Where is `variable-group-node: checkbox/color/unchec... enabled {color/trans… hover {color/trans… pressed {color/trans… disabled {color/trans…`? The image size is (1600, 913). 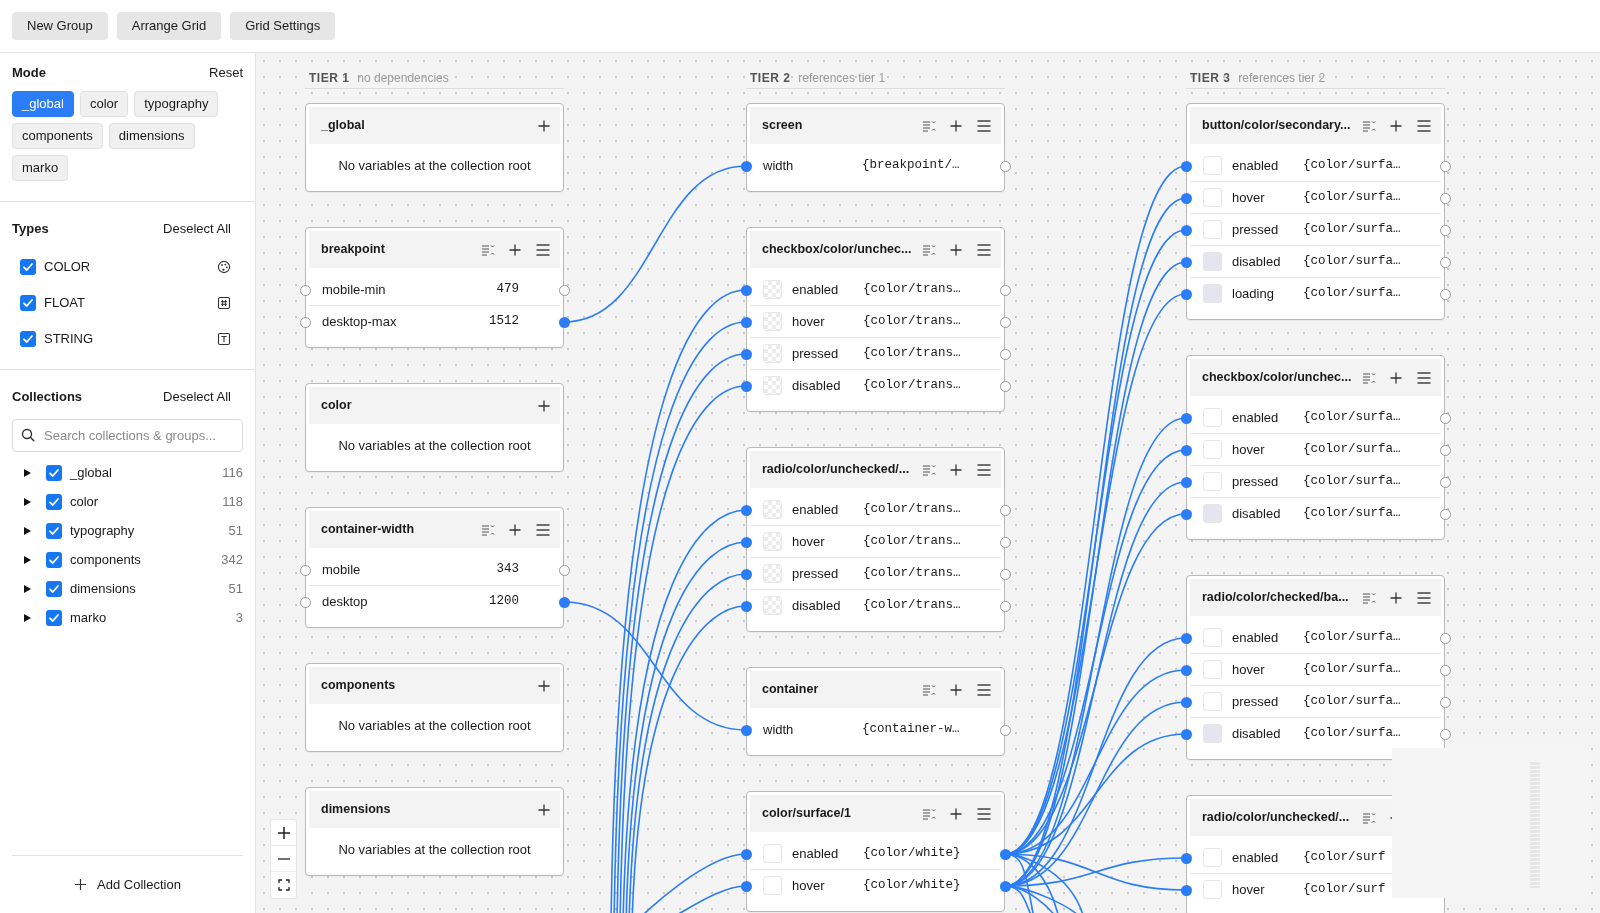
variable-group-node: checkbox/color/unchec... enabled {color/trans… hover {color/trans… pressed {color/trans… disabled {color/trans… is located at coordinates (875, 319).